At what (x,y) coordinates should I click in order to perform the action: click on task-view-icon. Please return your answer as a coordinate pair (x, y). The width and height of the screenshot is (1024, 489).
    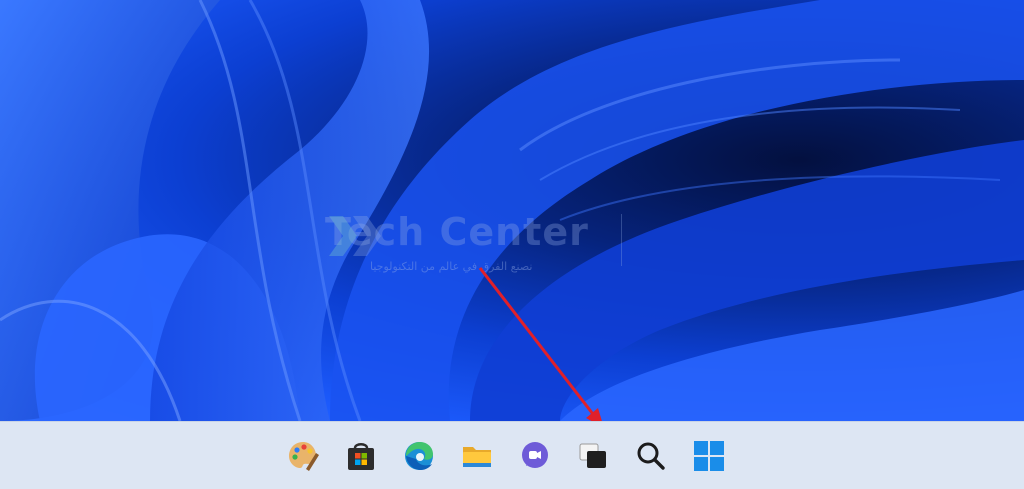
    Looking at the image, I should click on (593, 456).